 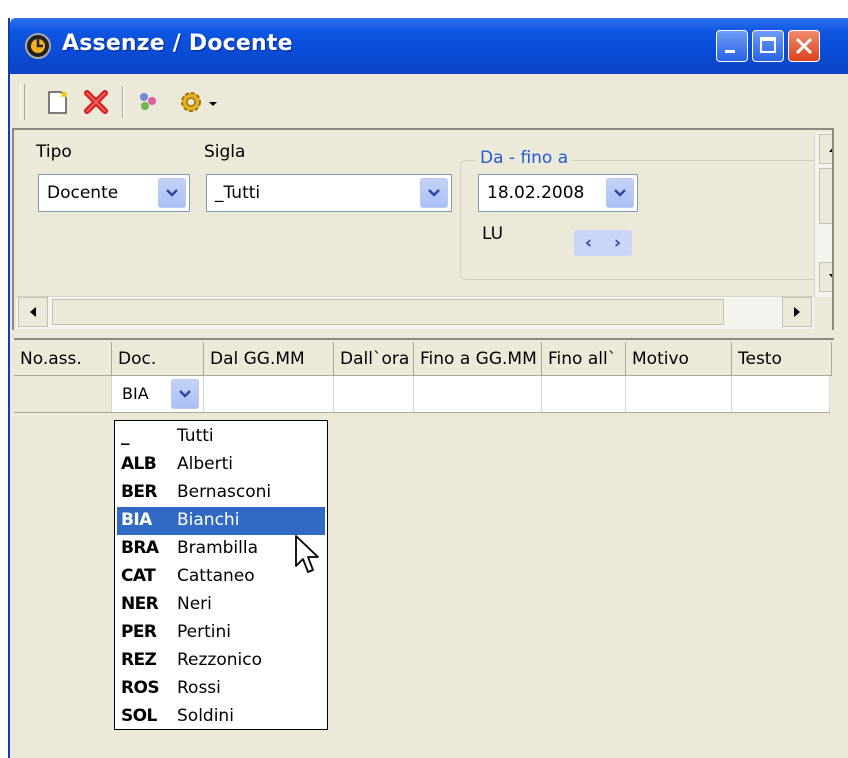 What do you see at coordinates (429, 46) in the screenshot?
I see `title-bar: Assenze / Docente` at bounding box center [429, 46].